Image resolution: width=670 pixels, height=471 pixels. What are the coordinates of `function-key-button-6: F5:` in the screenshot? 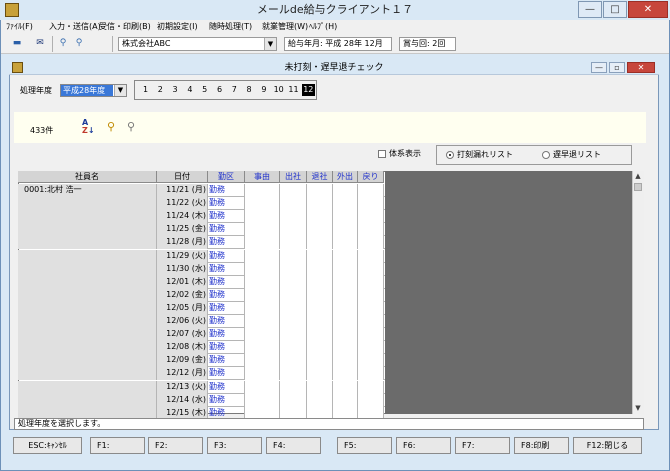 It's located at (364, 445).